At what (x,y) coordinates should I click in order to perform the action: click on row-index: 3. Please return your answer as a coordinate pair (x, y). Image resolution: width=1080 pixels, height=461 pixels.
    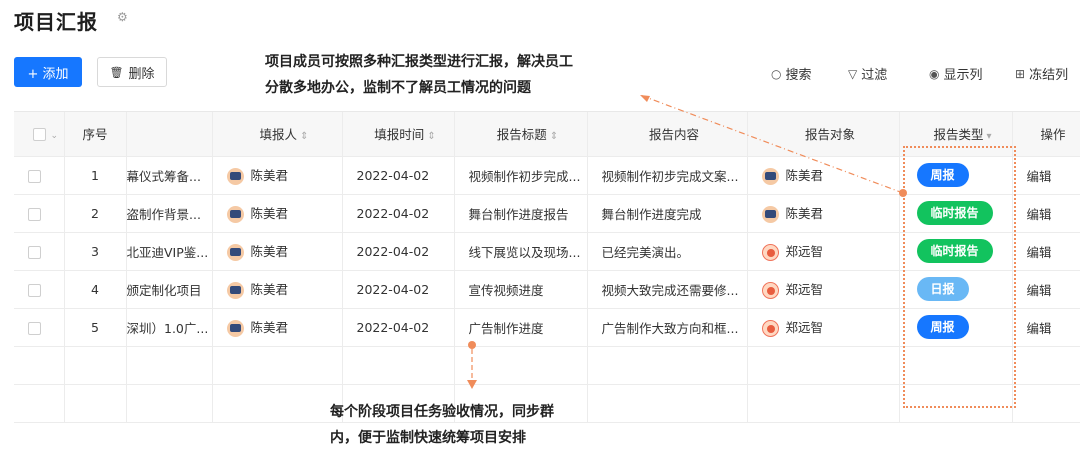
    Looking at the image, I should click on (95, 251).